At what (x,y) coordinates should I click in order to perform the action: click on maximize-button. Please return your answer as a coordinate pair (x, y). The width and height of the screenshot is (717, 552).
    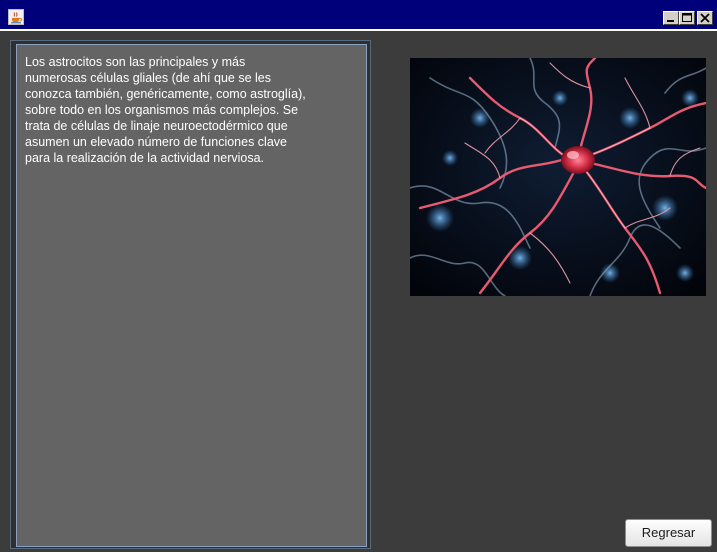
    Looking at the image, I should click on (687, 18).